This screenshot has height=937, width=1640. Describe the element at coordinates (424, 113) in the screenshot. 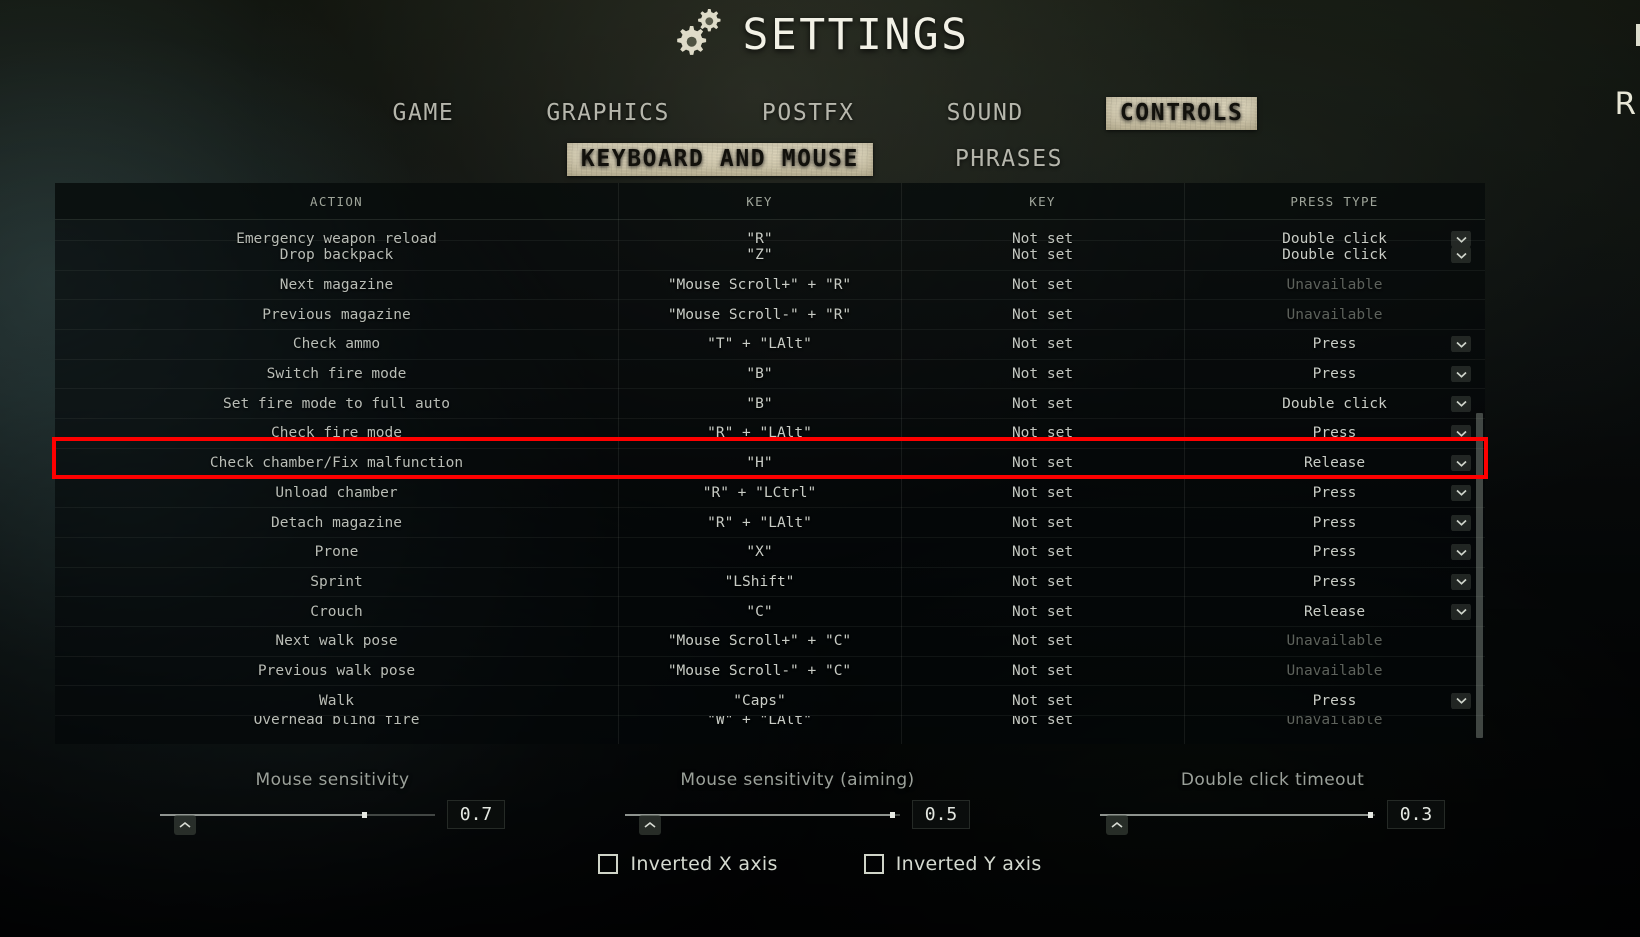

I see `tab-game: GAME` at that location.